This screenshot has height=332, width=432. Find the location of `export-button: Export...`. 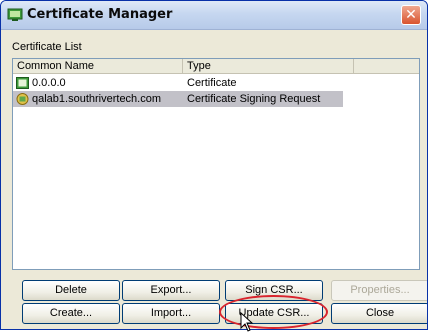

export-button: Export... is located at coordinates (171, 290).